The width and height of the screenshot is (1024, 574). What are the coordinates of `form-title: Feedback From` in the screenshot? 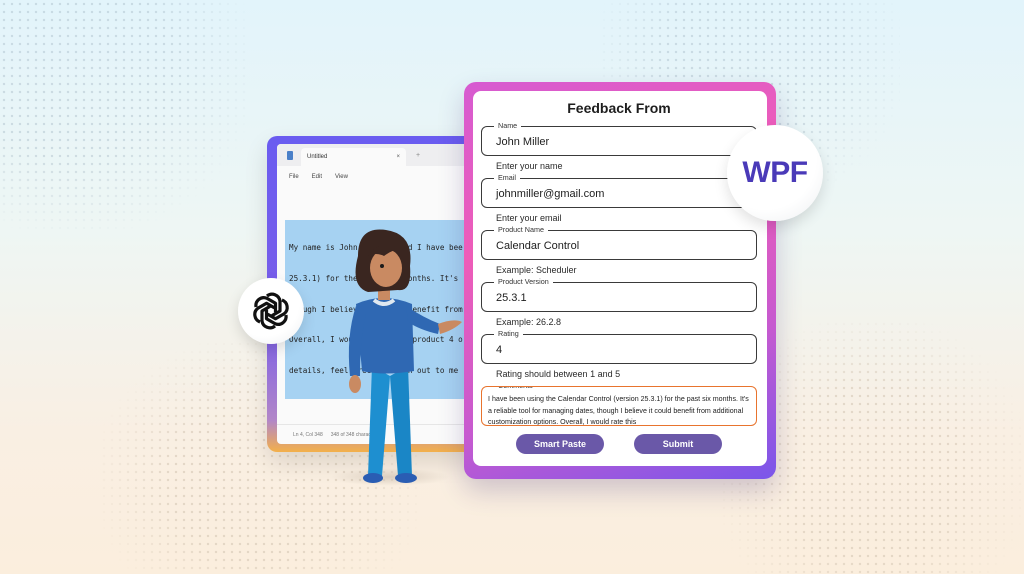 It's located at (619, 108).